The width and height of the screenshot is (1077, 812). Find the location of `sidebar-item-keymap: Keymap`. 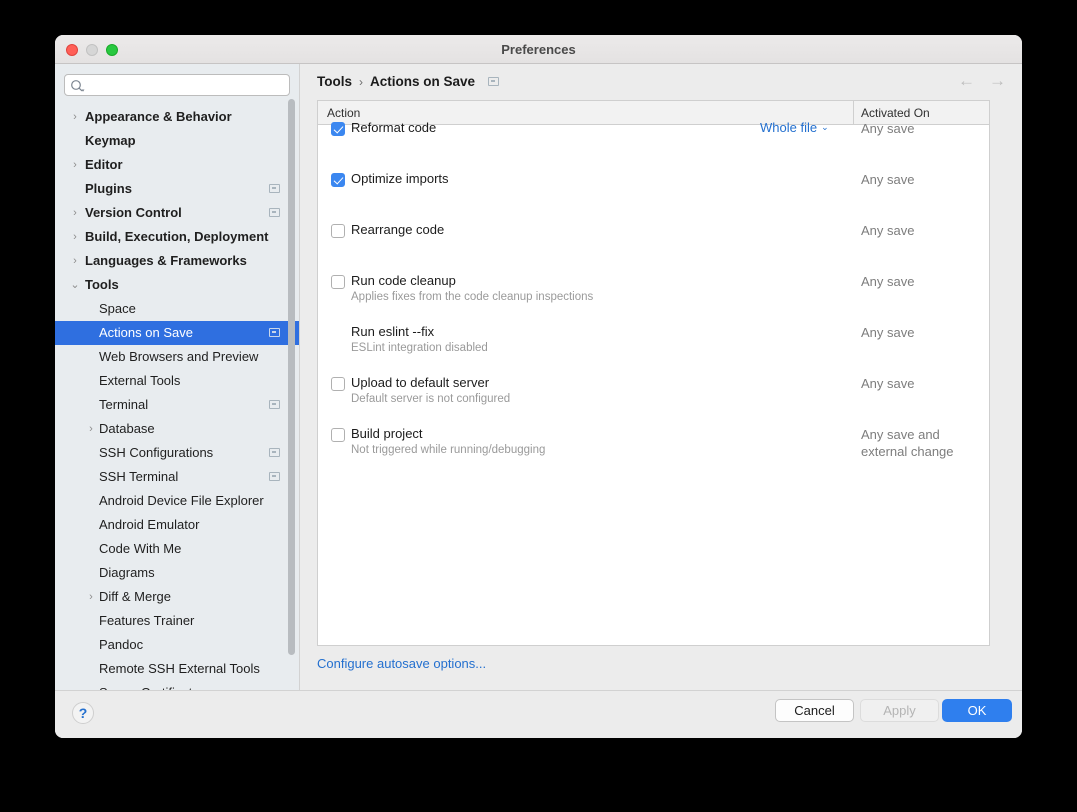

sidebar-item-keymap: Keymap is located at coordinates (177, 141).